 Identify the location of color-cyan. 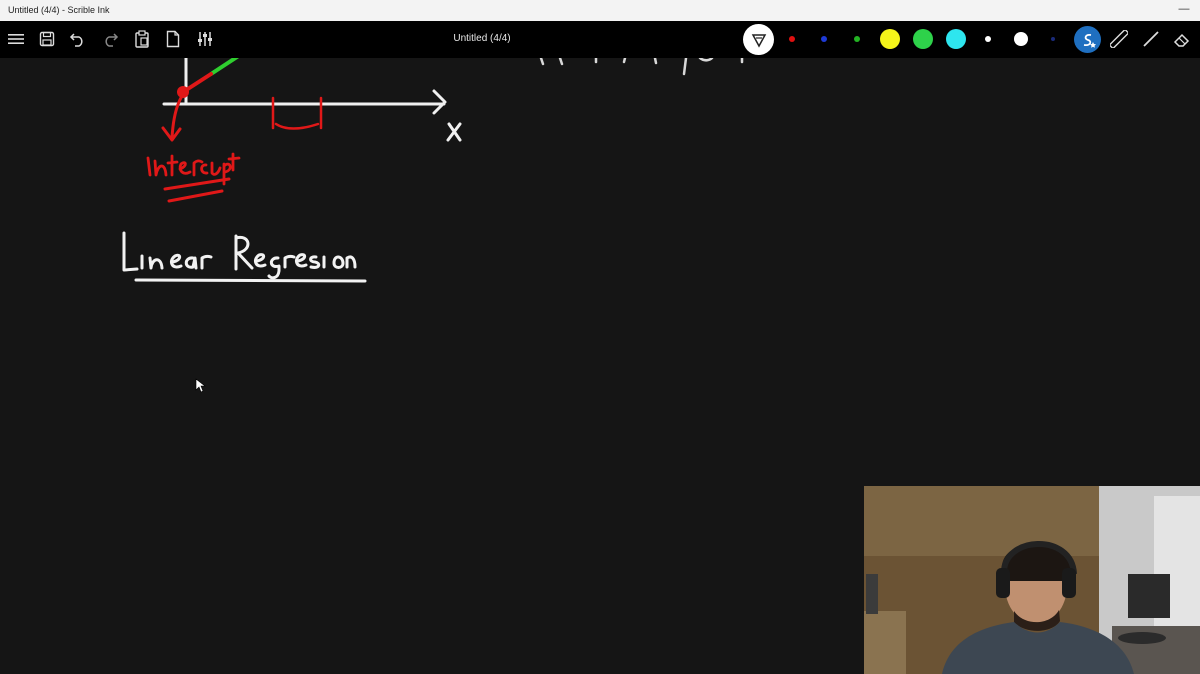
(956, 39).